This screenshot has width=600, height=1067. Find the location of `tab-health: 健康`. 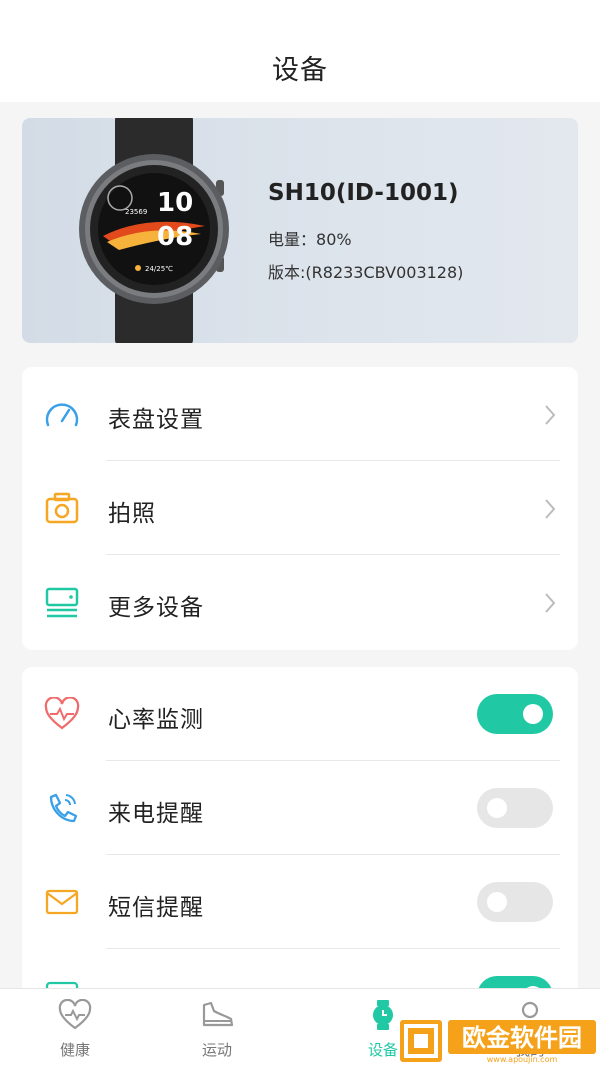

tab-health: 健康 is located at coordinates (75, 1028).